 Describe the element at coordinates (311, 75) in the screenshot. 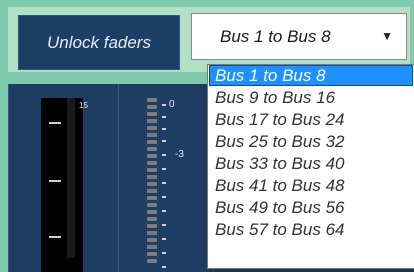

I see `dropdown-option-bus-1-8: Bus 1 to Bus 8` at that location.